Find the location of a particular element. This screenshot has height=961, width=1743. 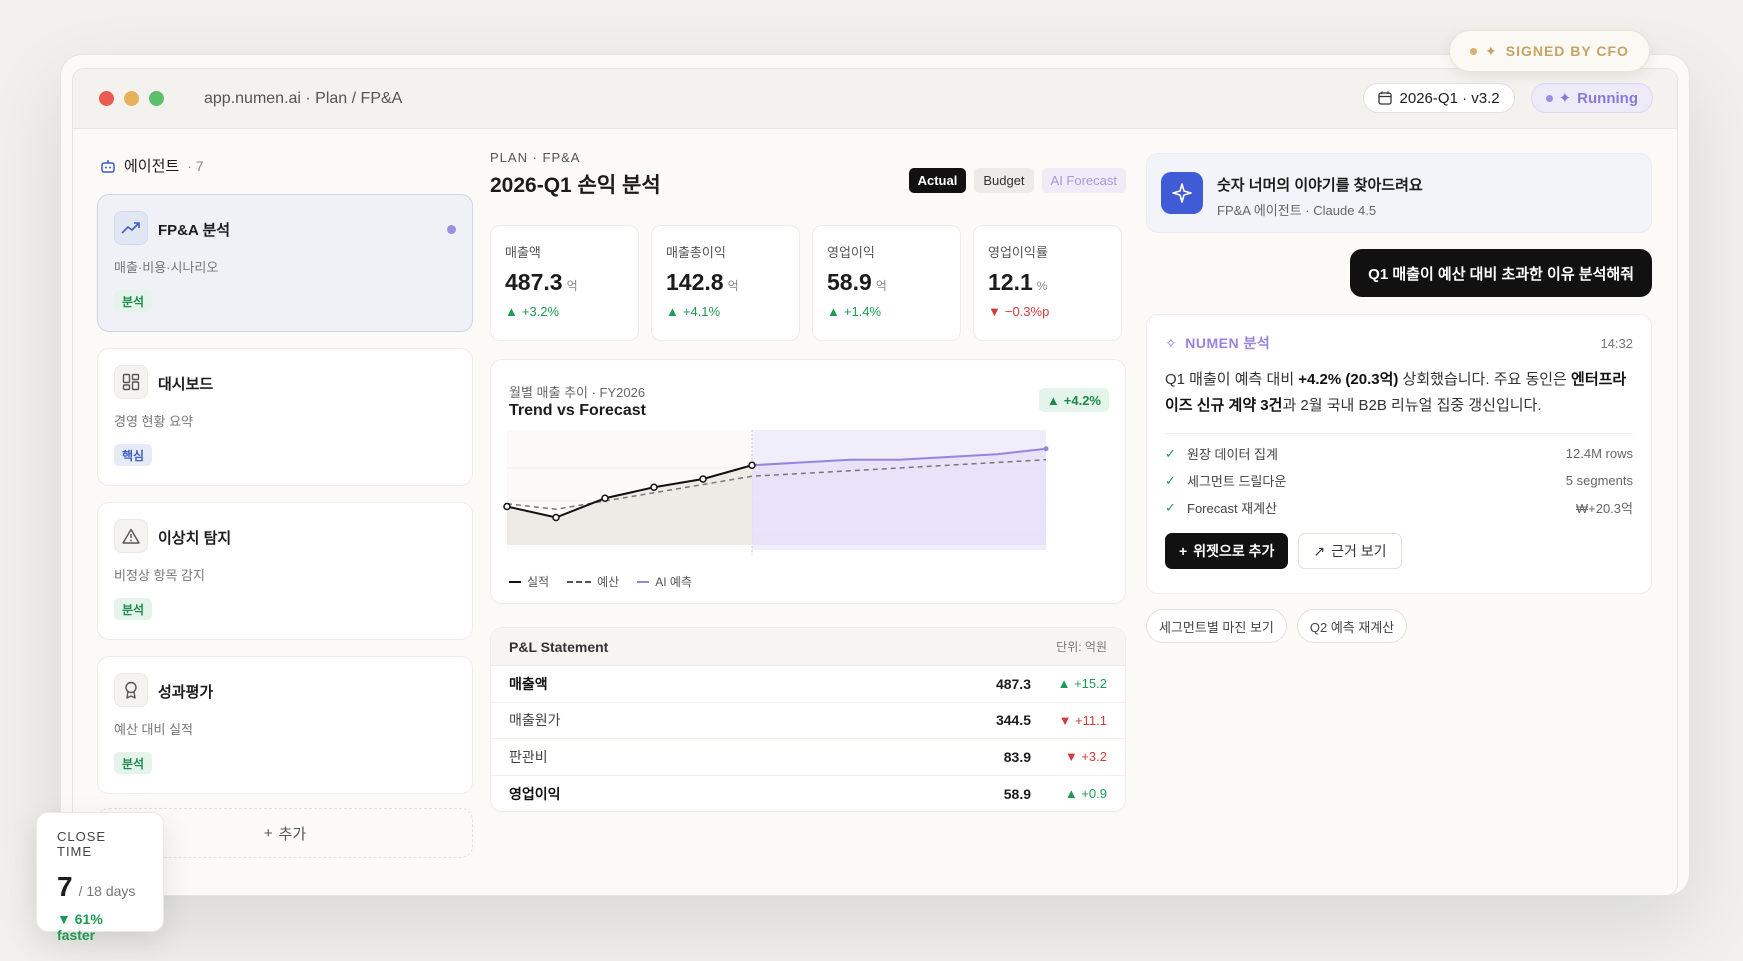

period-label: 2026-Q1 · v3.2 is located at coordinates (1449, 98).